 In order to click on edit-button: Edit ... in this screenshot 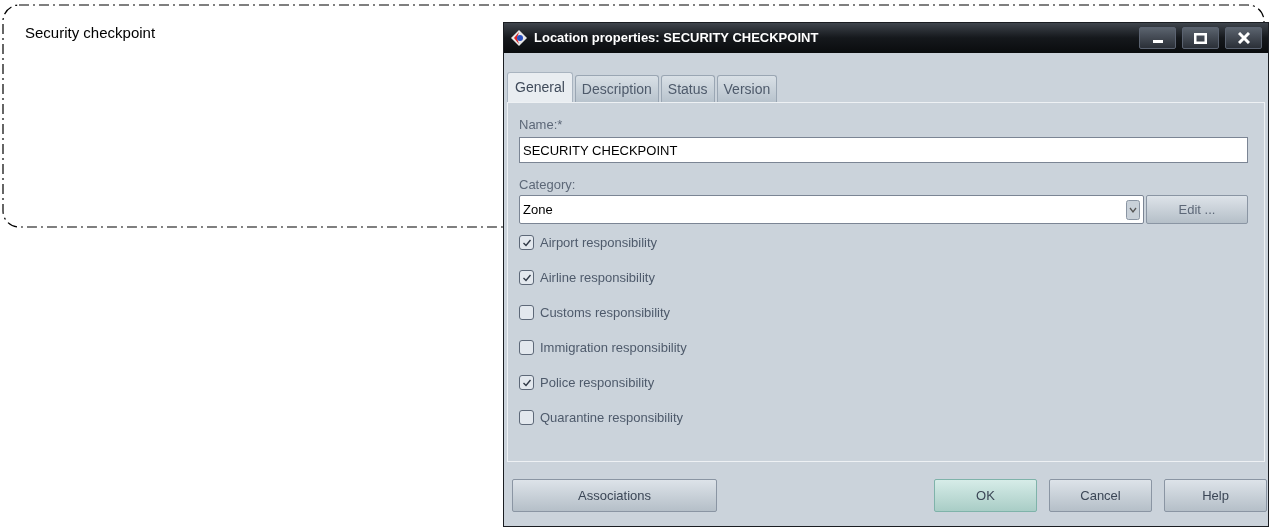, I will do `click(1197, 209)`.